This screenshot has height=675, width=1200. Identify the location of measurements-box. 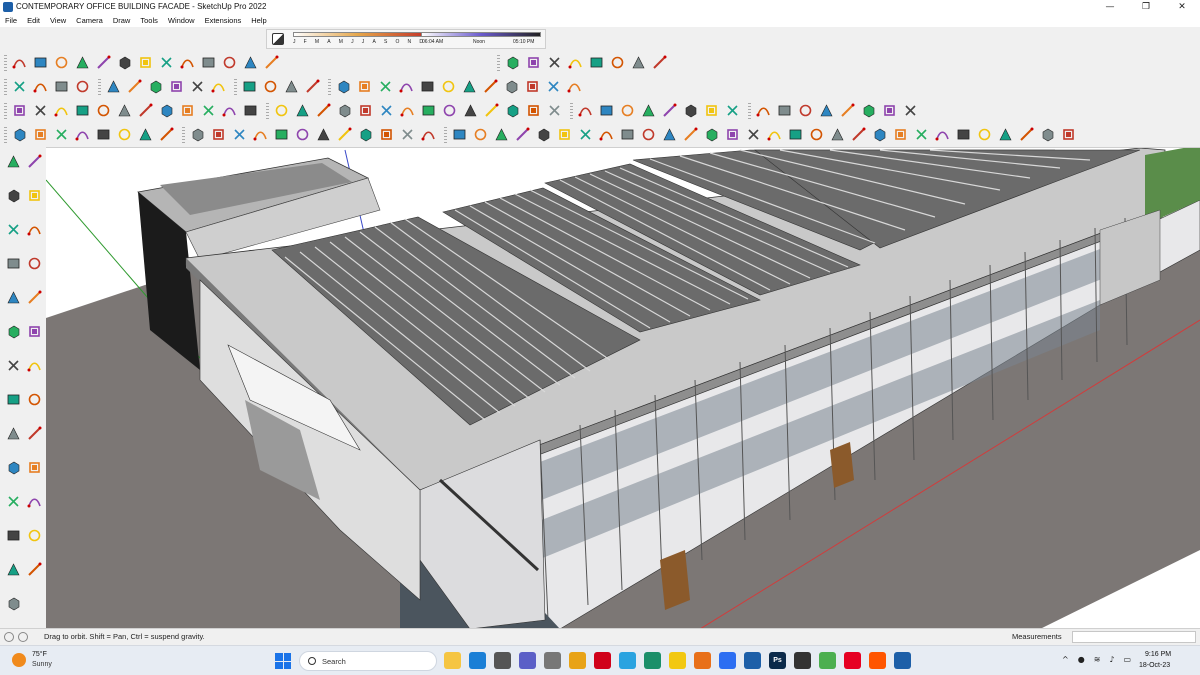
(1134, 637).